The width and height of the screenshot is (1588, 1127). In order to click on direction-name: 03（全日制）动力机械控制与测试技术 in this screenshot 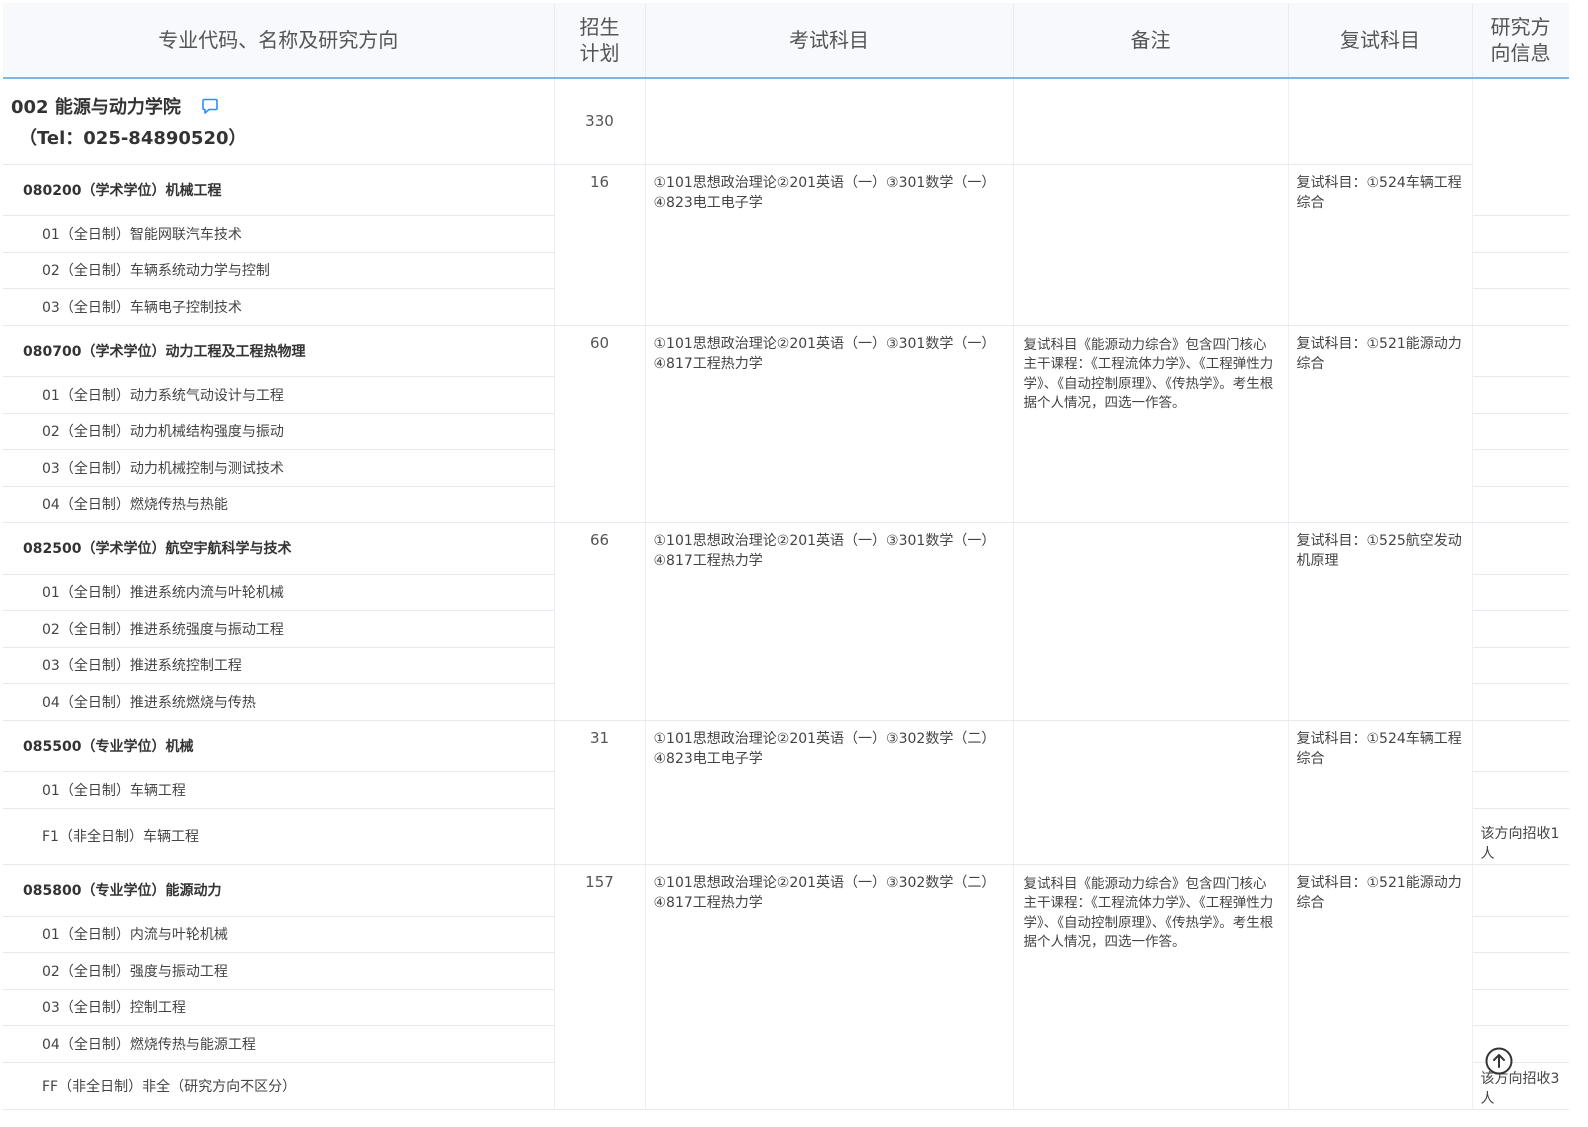, I will do `click(279, 468)`.